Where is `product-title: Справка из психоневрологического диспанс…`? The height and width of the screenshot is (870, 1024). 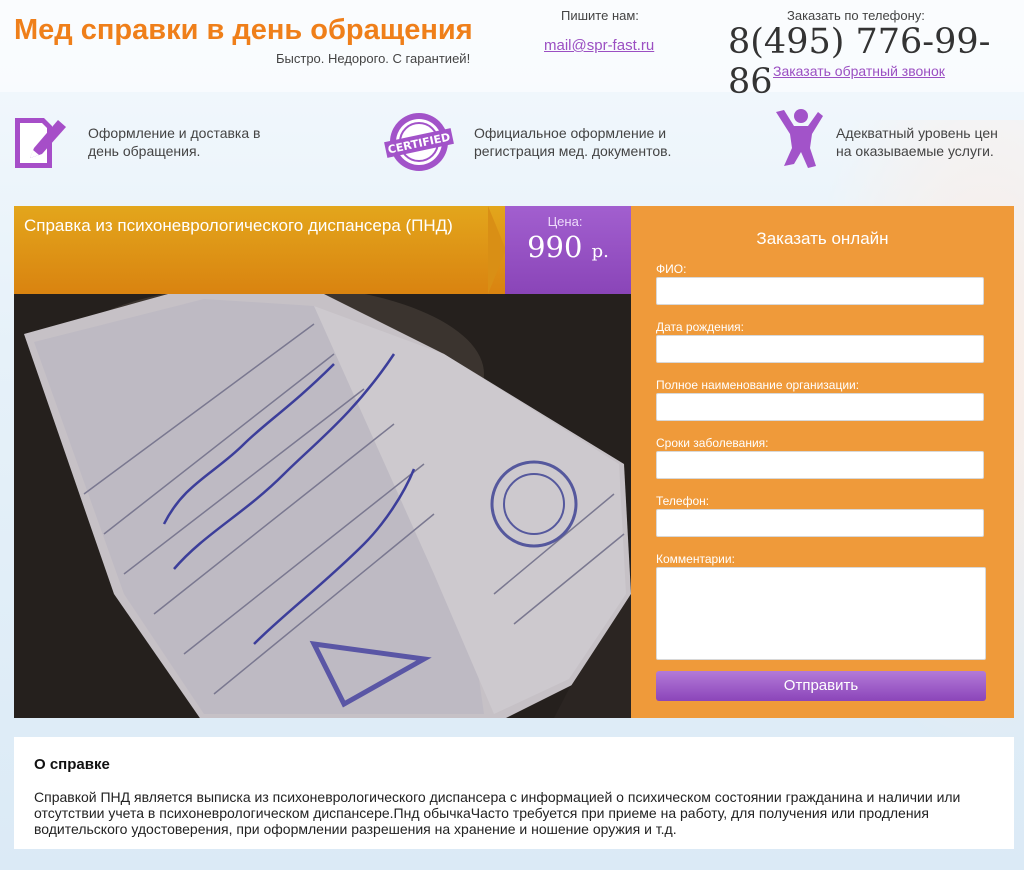
product-title: Справка из психоневрологического диспанс… is located at coordinates (238, 225).